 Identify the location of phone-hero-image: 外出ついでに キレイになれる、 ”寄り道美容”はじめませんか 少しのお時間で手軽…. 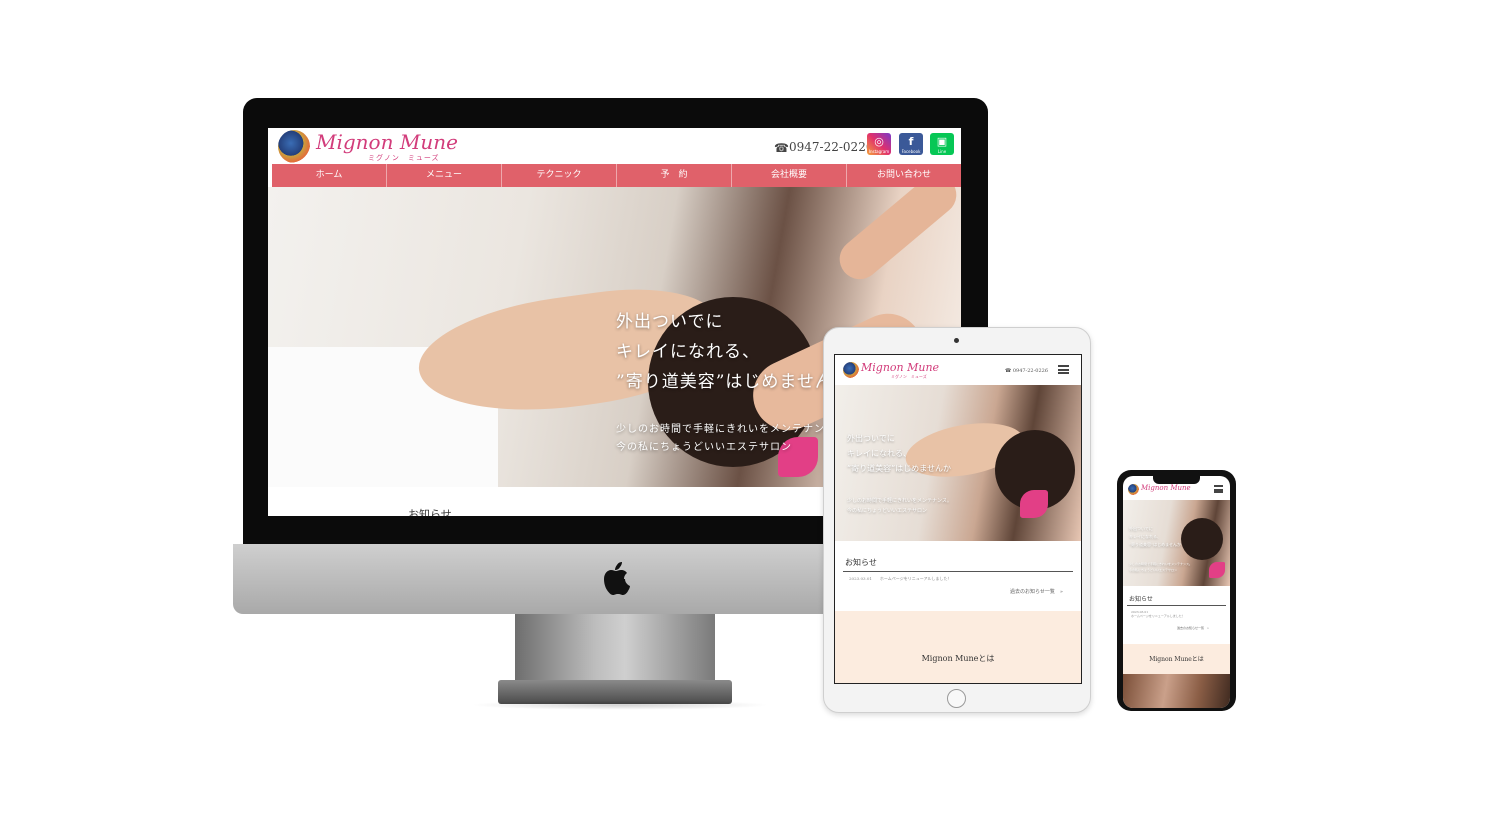
(1176, 543).